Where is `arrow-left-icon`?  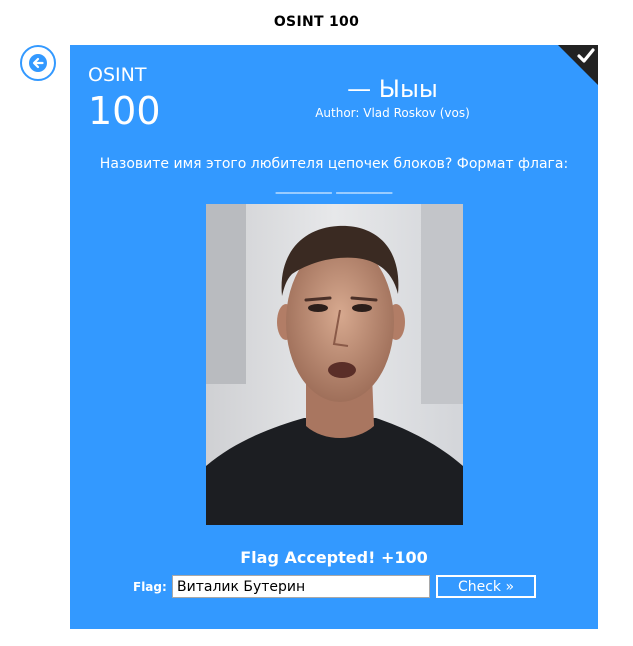
arrow-left-icon is located at coordinates (38, 63).